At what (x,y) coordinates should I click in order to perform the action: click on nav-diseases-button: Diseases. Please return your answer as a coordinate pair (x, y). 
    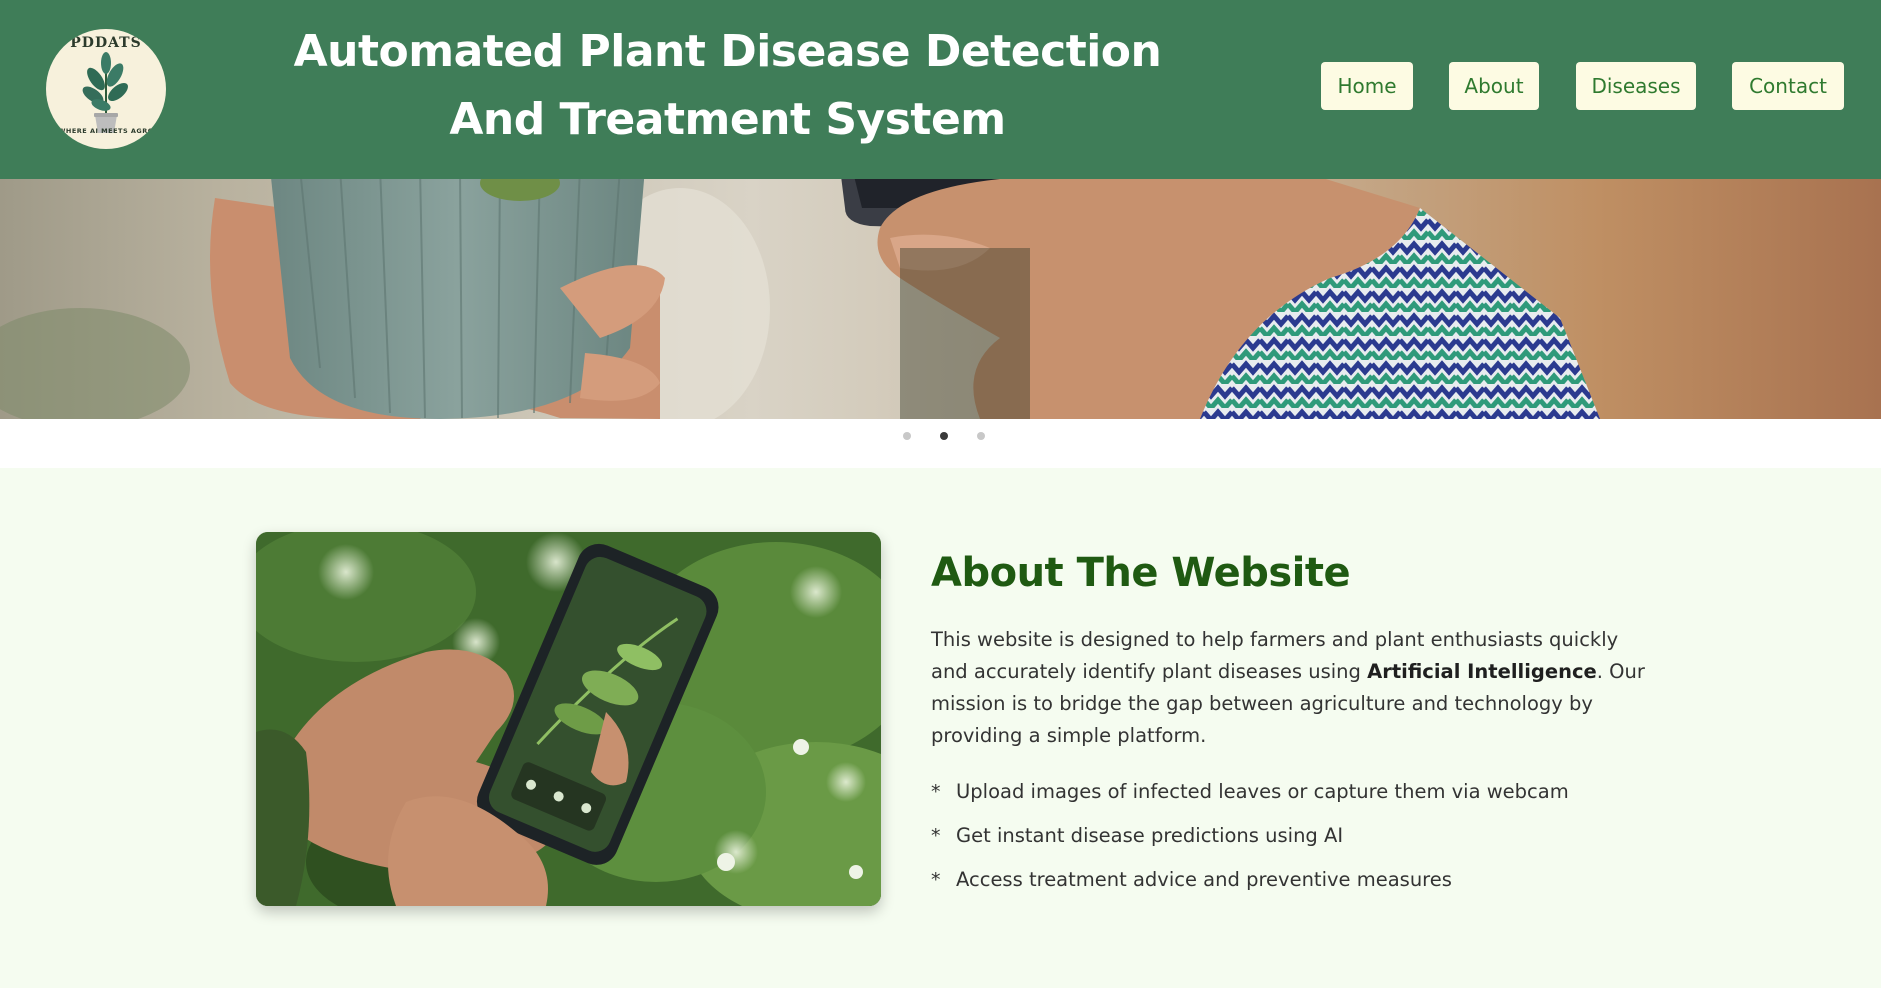
    Looking at the image, I should click on (1636, 86).